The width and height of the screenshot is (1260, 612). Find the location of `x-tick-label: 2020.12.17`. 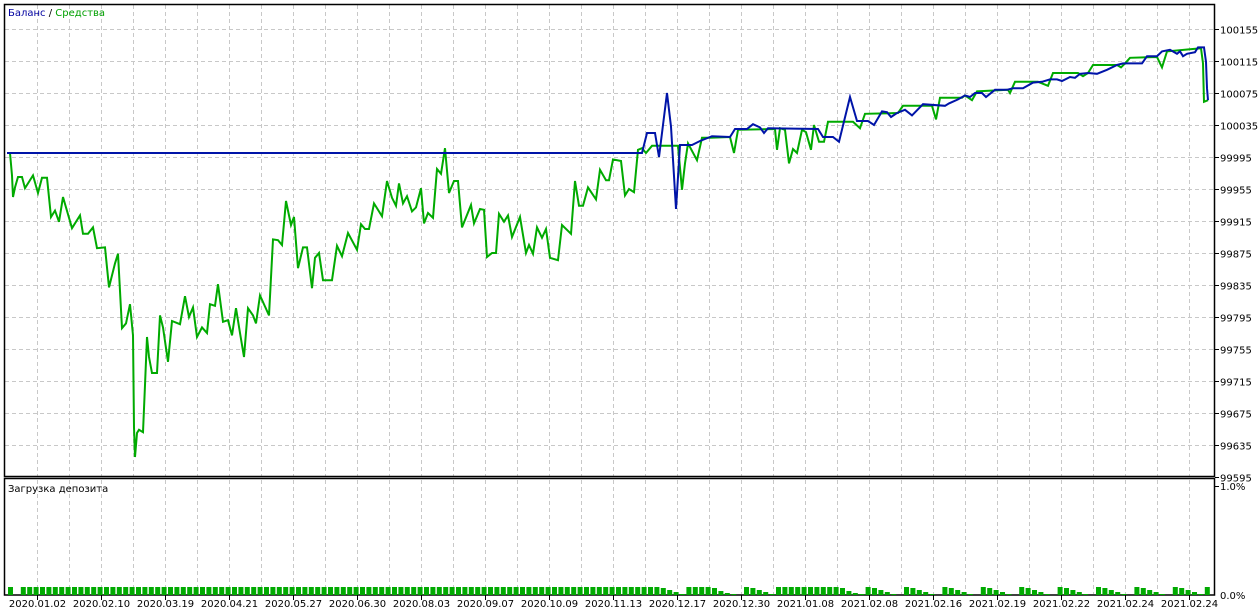

x-tick-label: 2020.12.17 is located at coordinates (677, 604).